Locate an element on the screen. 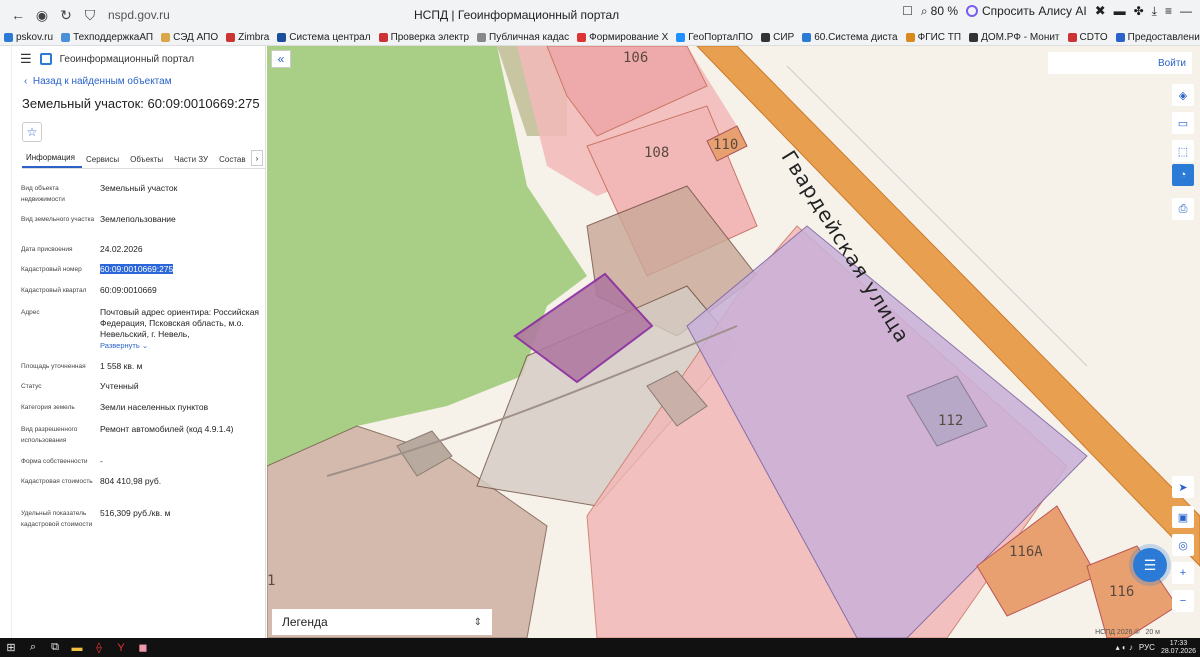 Image resolution: width=1200 pixels, height=657 pixels. expand-link: Развернуть ⌄ is located at coordinates (124, 345).